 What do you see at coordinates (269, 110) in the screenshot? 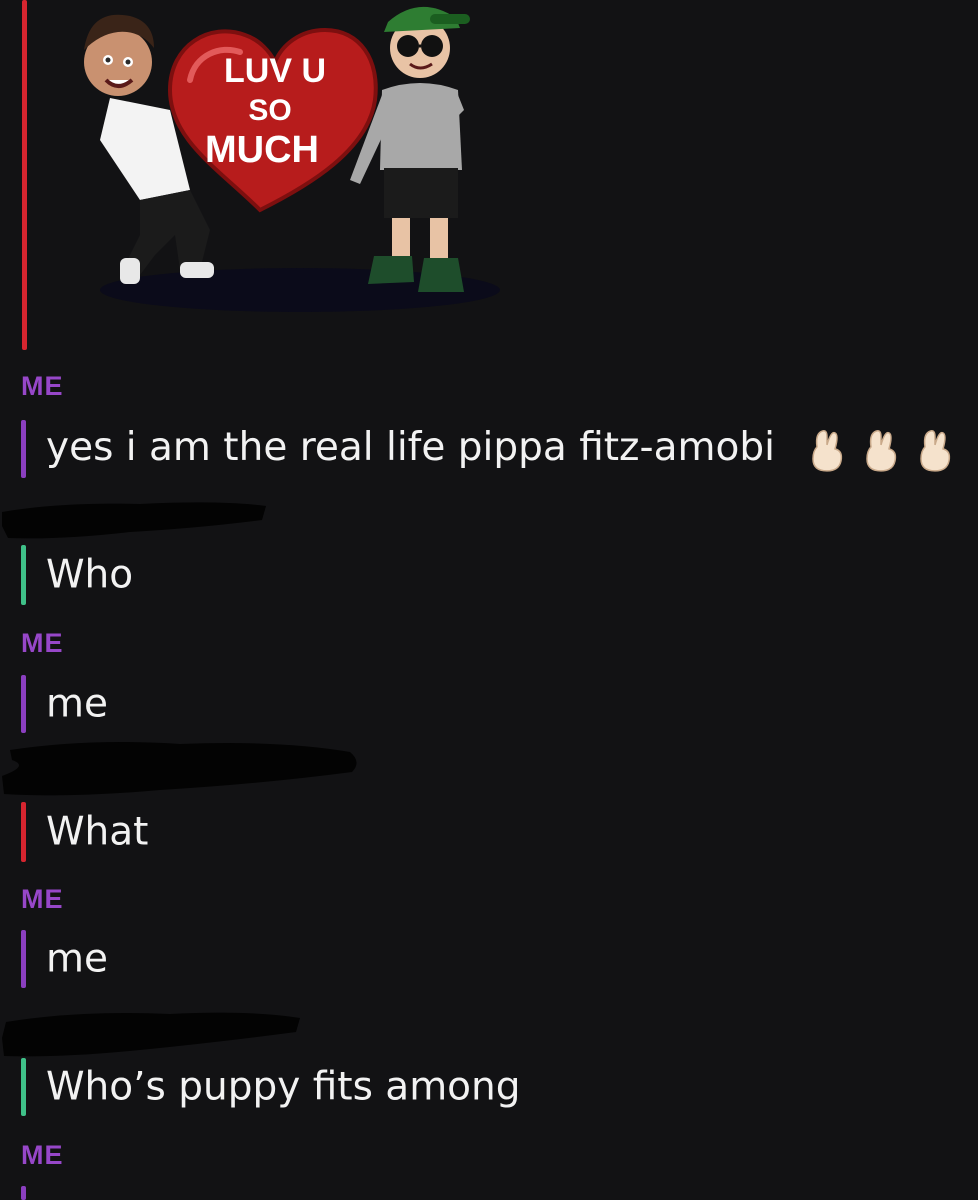
I see `heart-text-line2: SO` at bounding box center [269, 110].